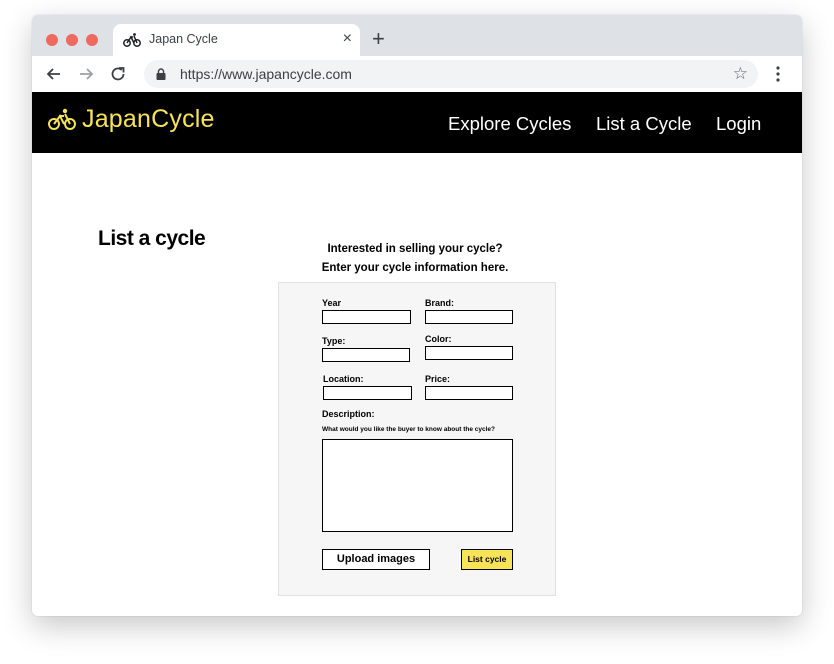  I want to click on location-label: Location:, so click(343, 379).